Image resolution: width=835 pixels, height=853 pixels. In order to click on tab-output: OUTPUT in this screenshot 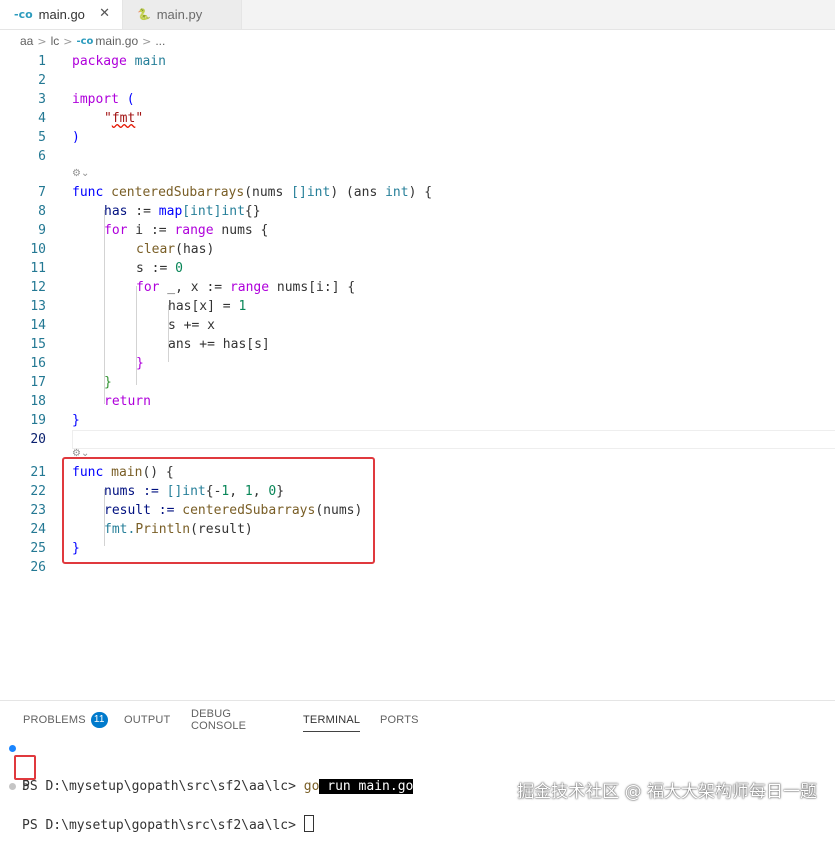, I will do `click(147, 720)`.